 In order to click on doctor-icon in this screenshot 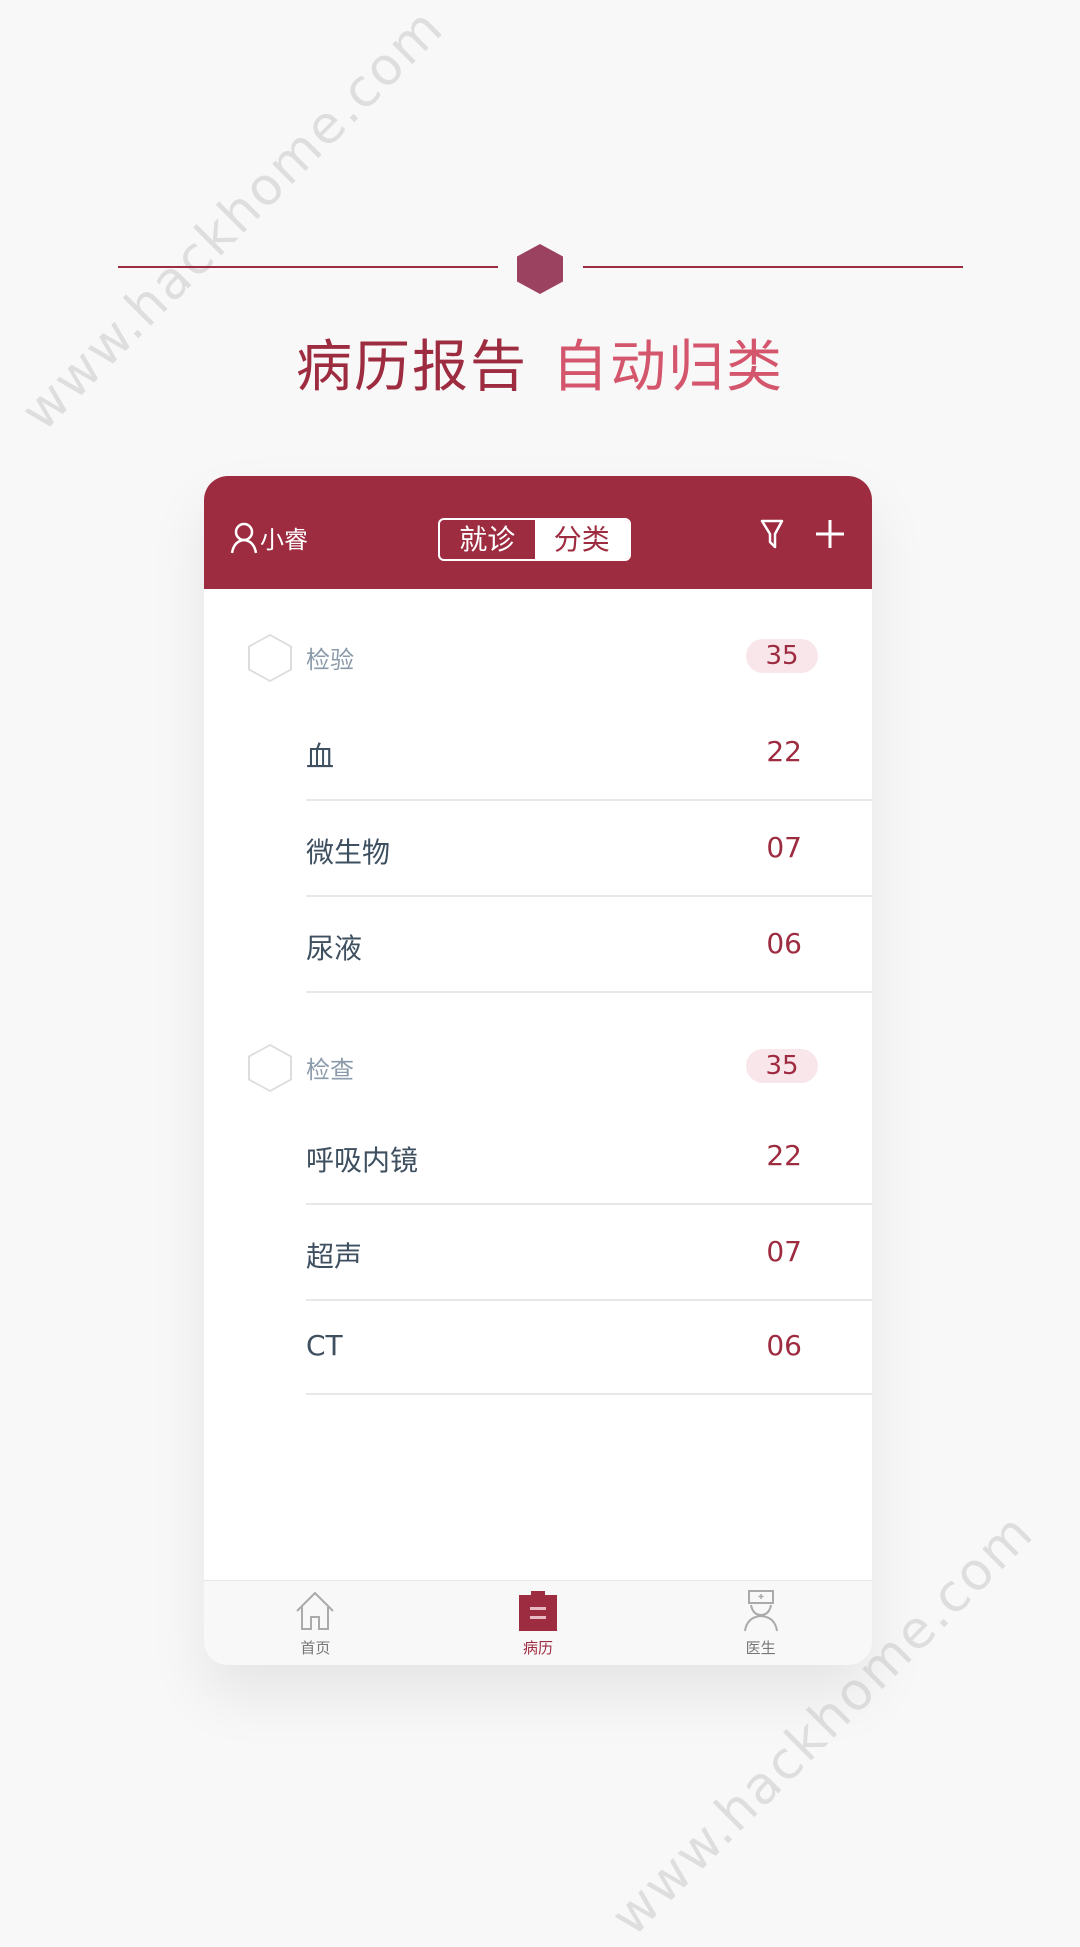, I will do `click(760, 1611)`.